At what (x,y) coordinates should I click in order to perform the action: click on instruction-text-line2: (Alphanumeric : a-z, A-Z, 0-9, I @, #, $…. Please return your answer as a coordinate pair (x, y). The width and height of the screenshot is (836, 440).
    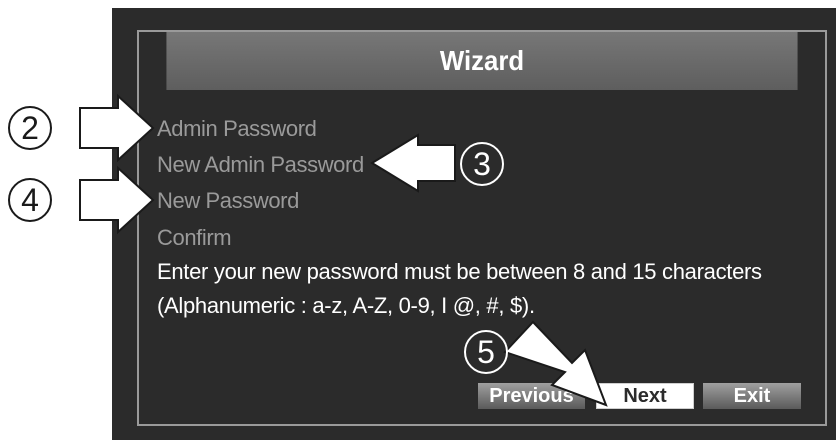
    Looking at the image, I should click on (346, 305).